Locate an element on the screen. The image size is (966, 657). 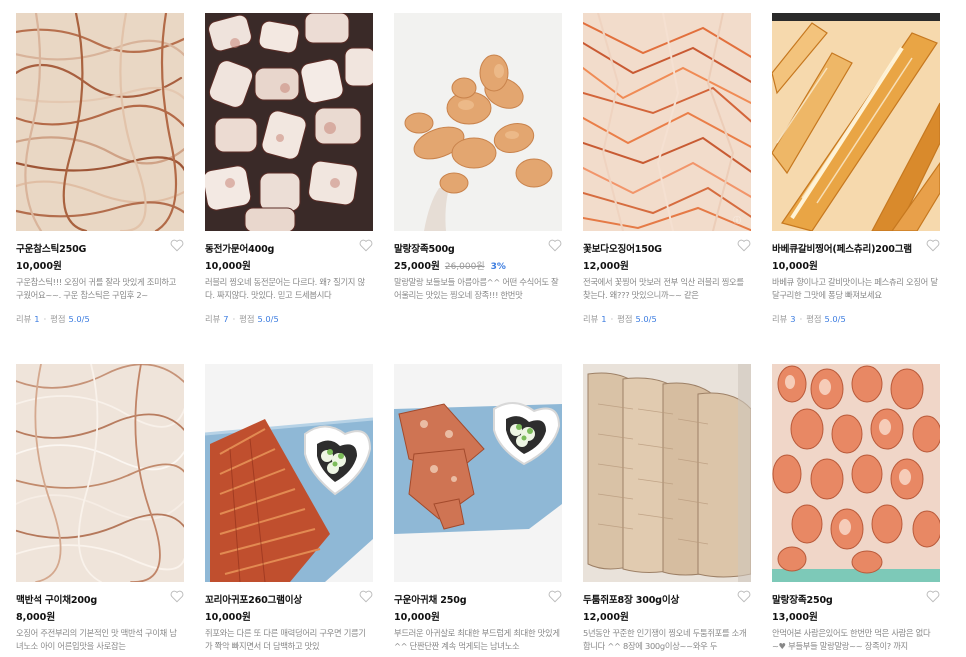
product-price: 13,000원 is located at coordinates (795, 617).